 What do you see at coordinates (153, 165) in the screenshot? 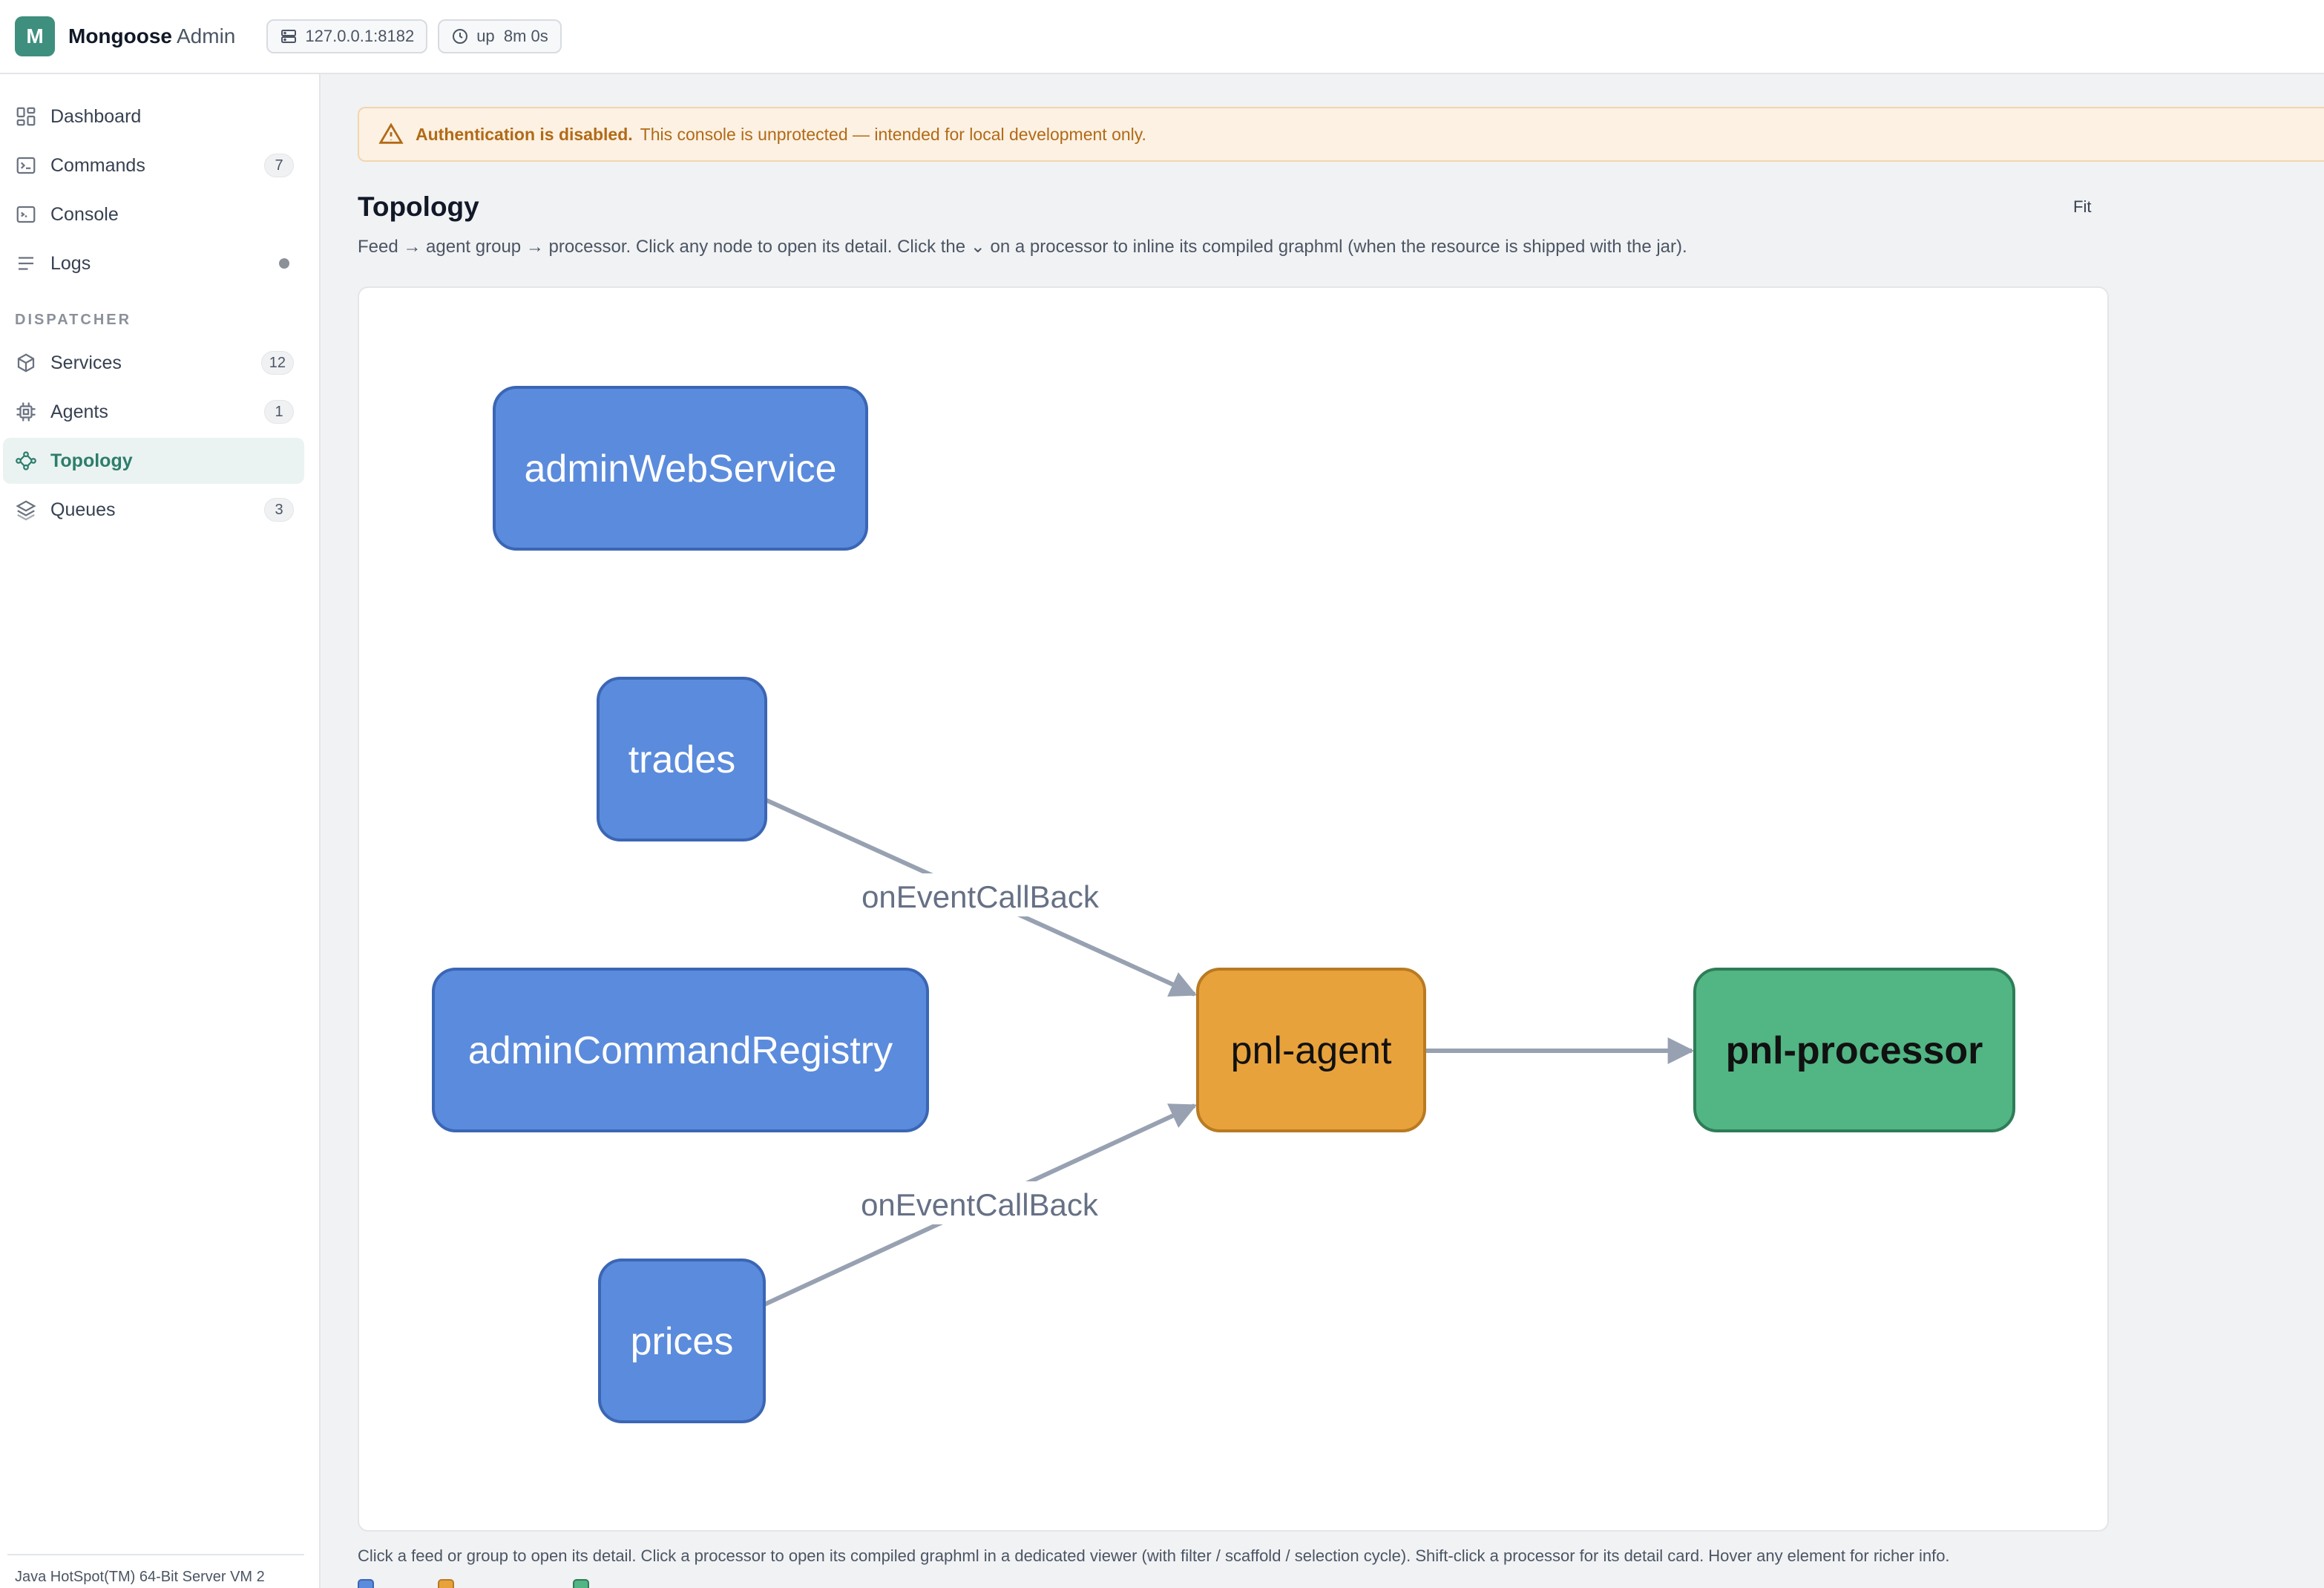
I see `sidebar-item-commands: Commands 7` at bounding box center [153, 165].